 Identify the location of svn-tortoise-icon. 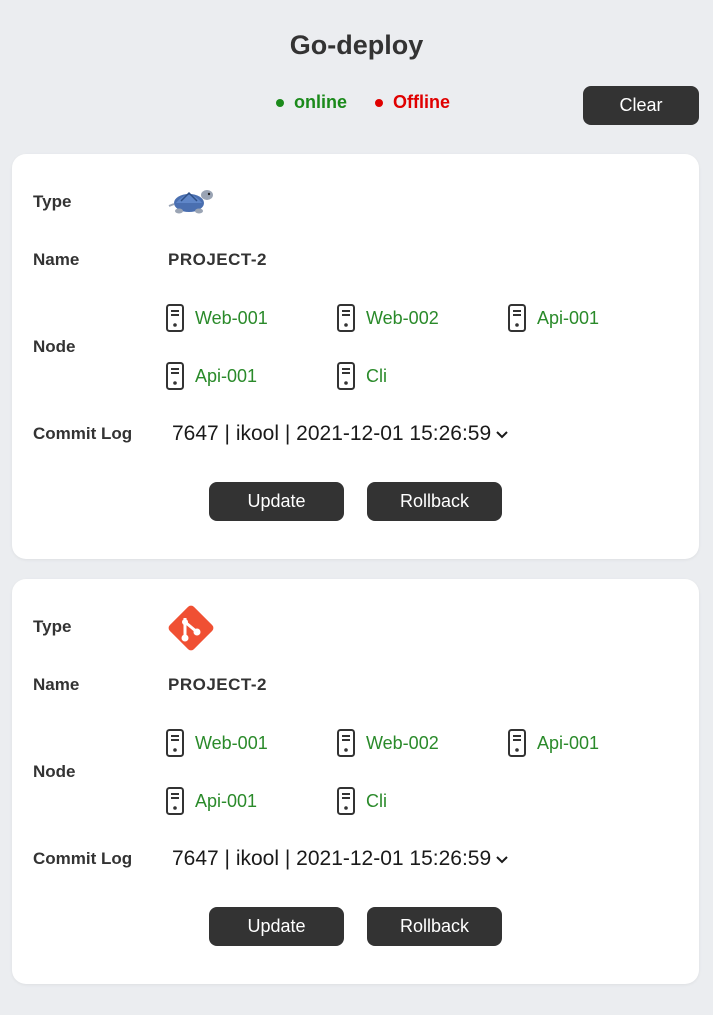
(191, 201).